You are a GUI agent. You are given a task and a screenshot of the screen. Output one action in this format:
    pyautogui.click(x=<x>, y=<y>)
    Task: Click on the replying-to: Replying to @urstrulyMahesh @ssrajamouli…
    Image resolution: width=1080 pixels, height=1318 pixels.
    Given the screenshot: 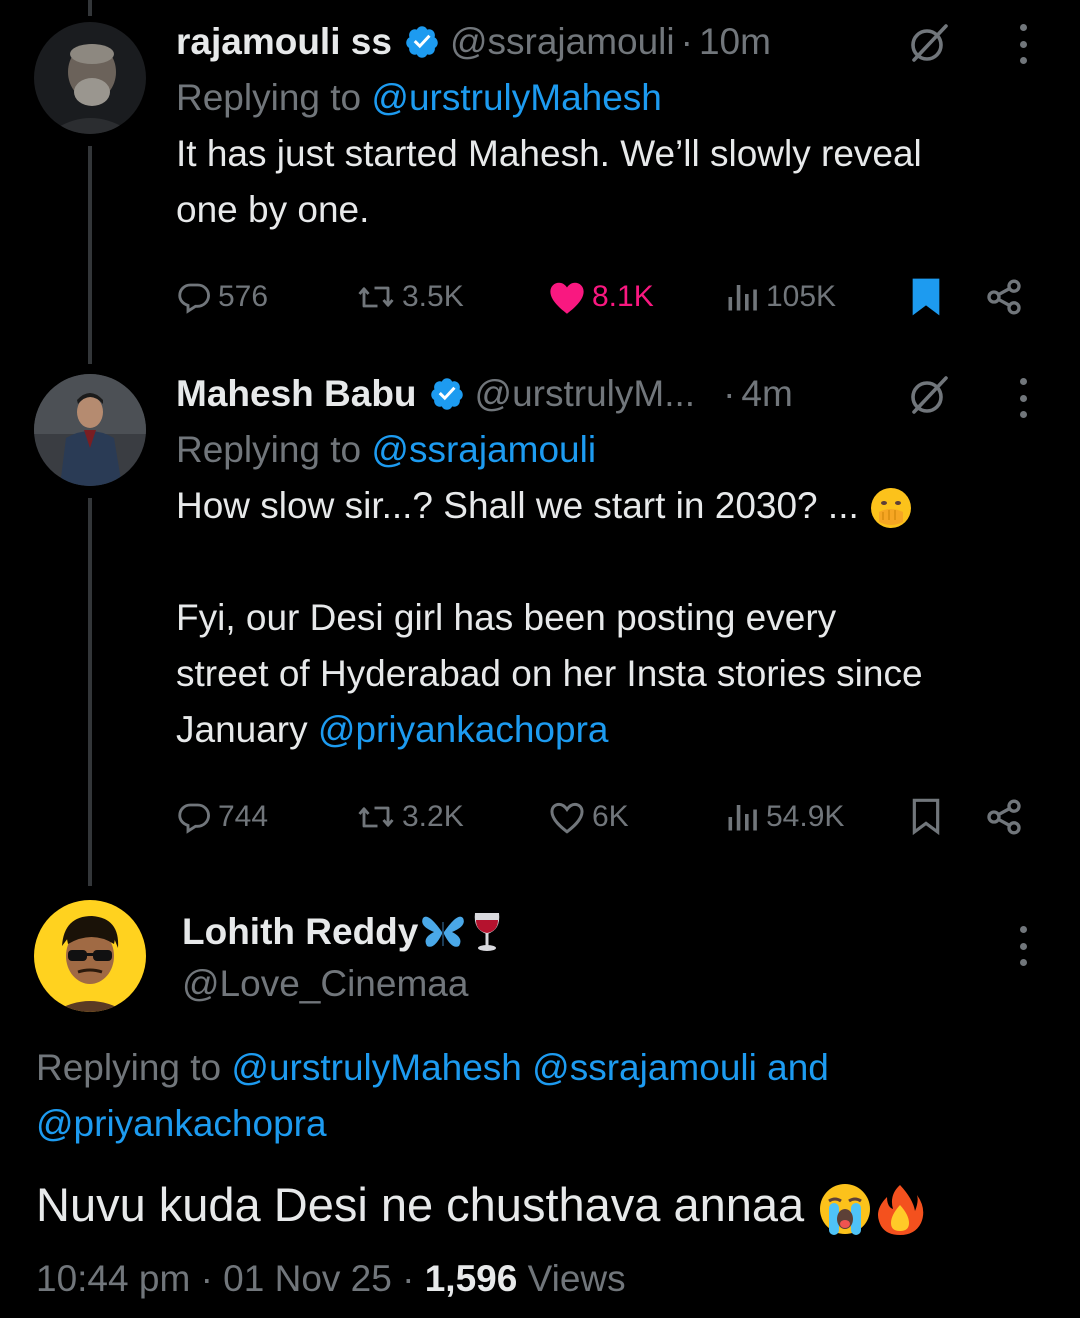 What is the action you would take?
    pyautogui.click(x=432, y=1095)
    